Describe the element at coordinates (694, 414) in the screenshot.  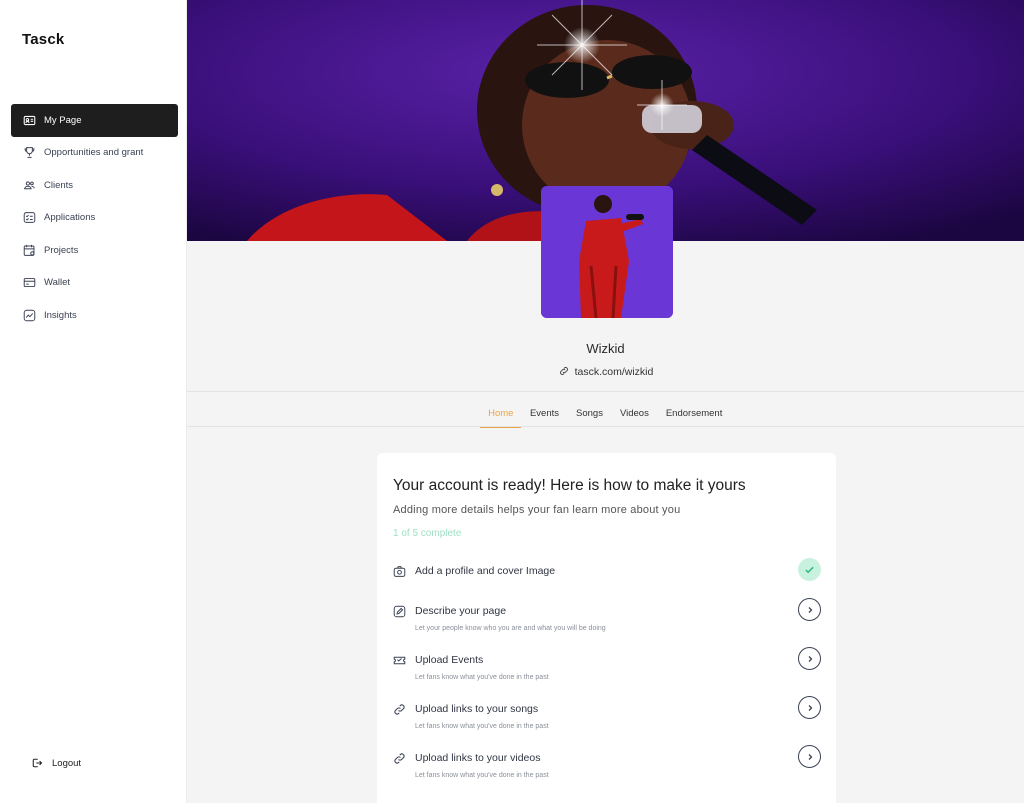
I see `tab-endorsement: Endorsement` at that location.